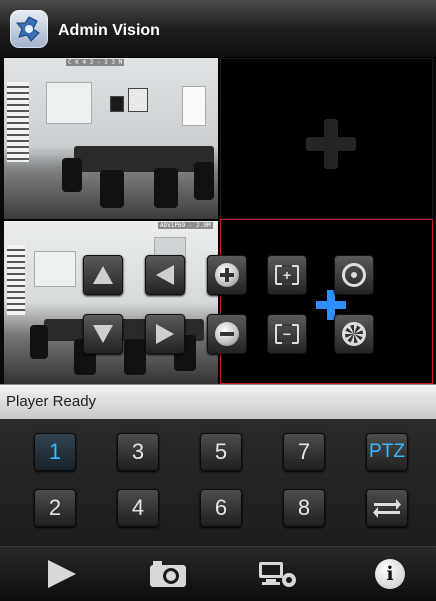 The width and height of the screenshot is (436, 601). I want to click on arrow-left-icon, so click(165, 275).